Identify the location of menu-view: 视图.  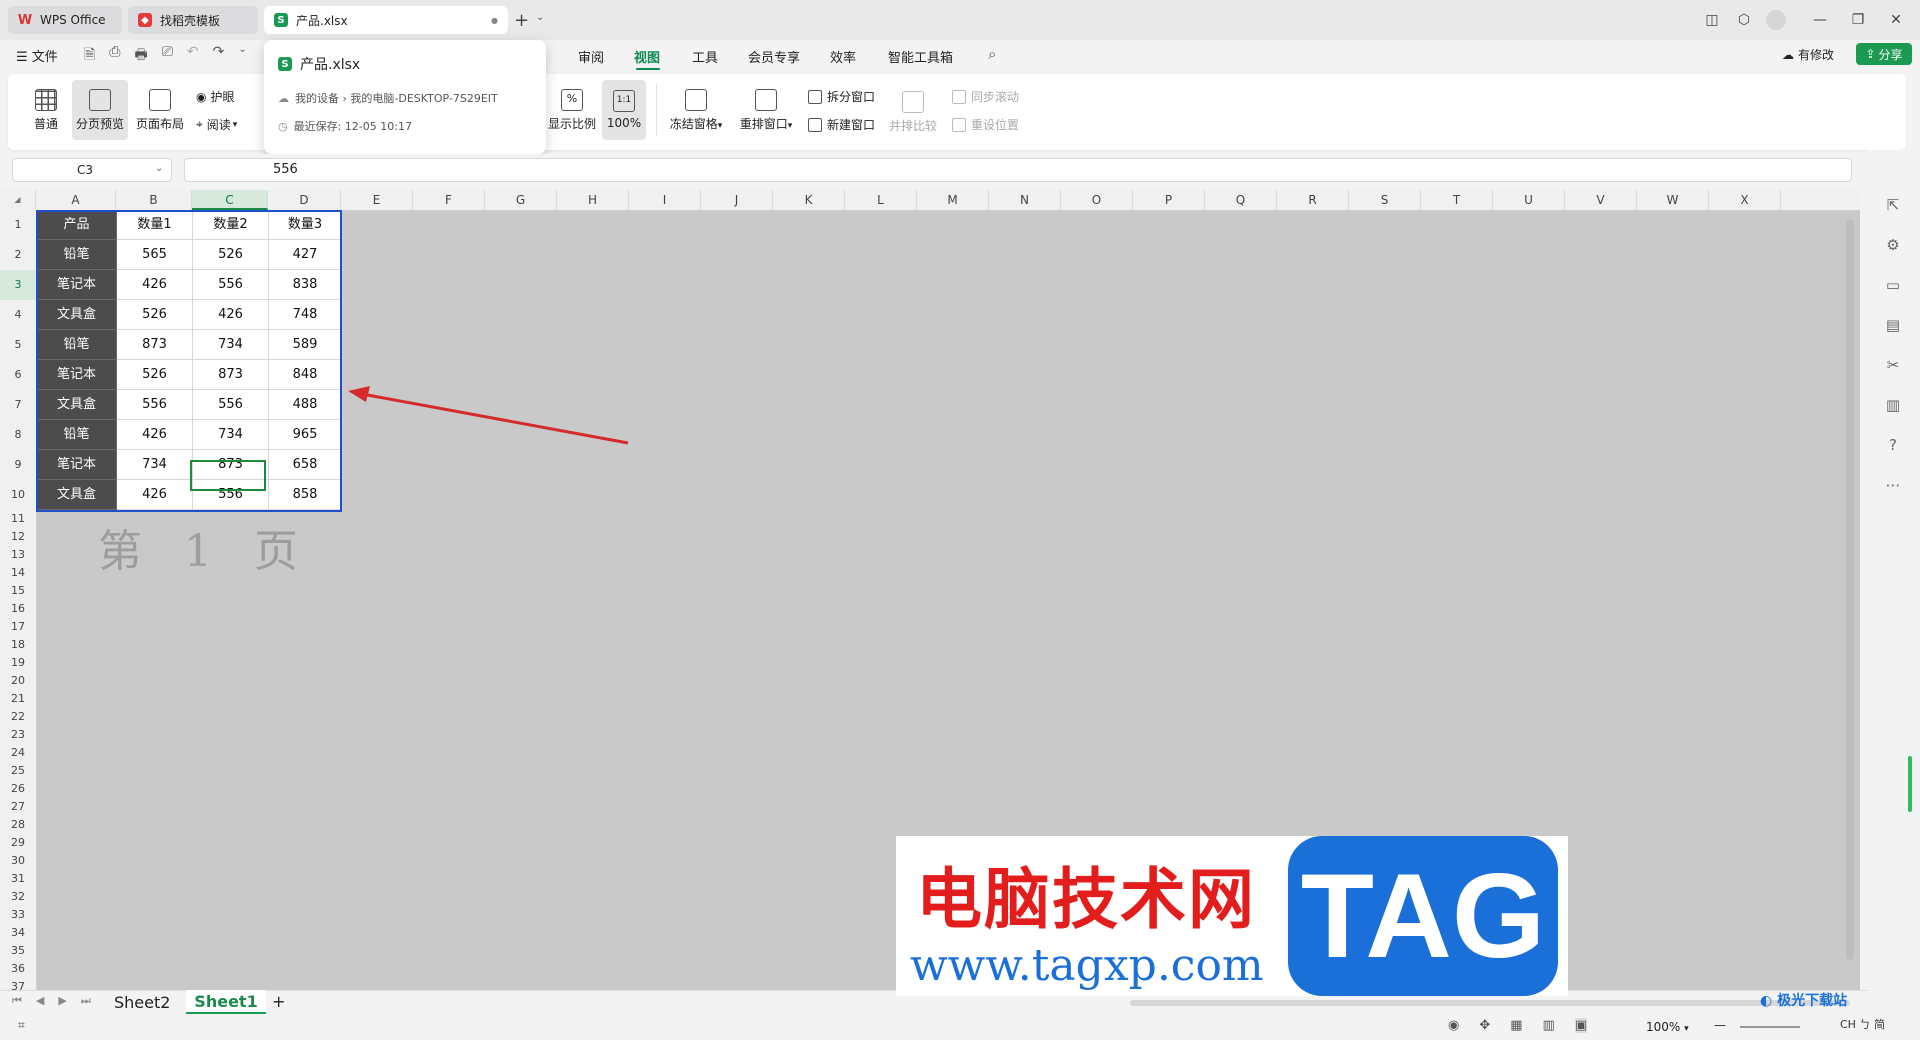
(647, 56).